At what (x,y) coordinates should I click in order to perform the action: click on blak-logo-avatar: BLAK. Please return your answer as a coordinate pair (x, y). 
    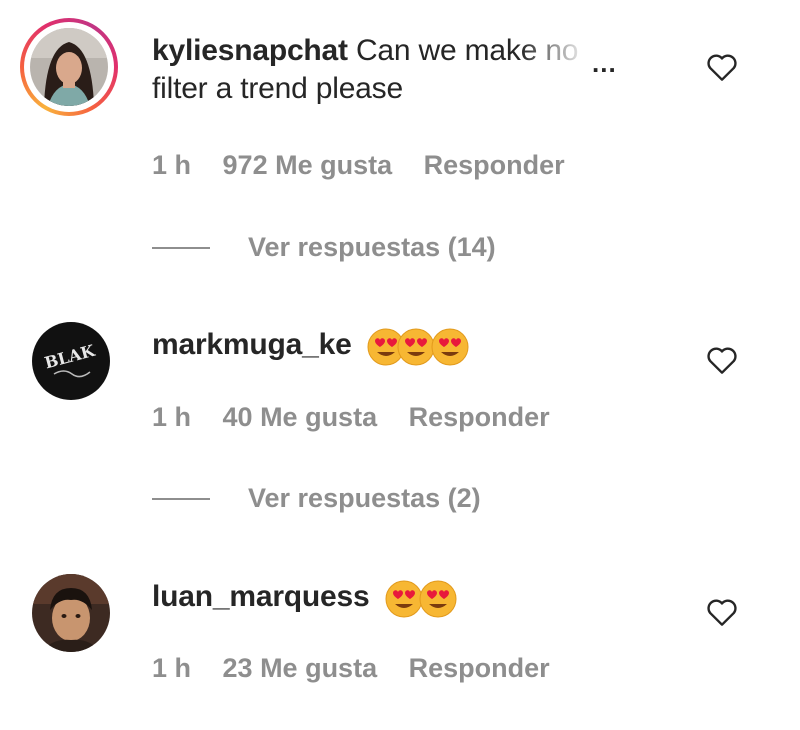
    Looking at the image, I should click on (71, 361).